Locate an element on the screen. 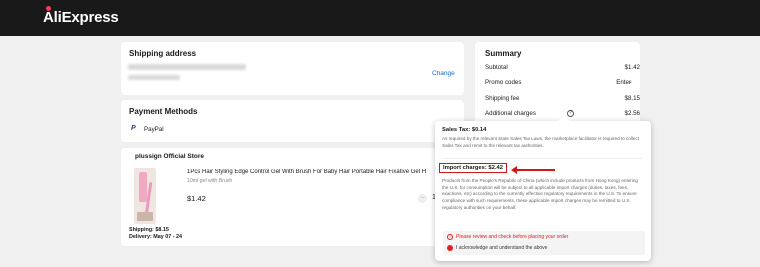 The image size is (760, 267). product-variant: 10ml gel with Brush is located at coordinates (210, 181).